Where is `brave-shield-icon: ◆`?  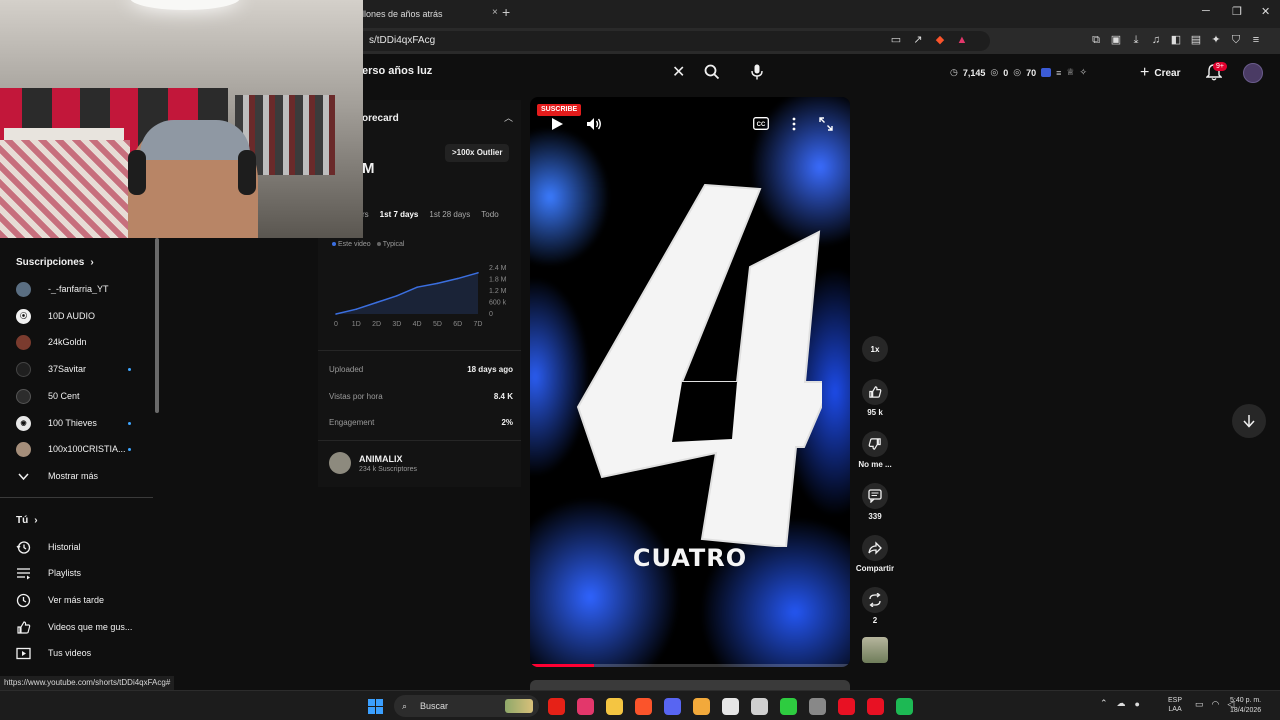
brave-shield-icon: ◆ is located at coordinates (940, 40).